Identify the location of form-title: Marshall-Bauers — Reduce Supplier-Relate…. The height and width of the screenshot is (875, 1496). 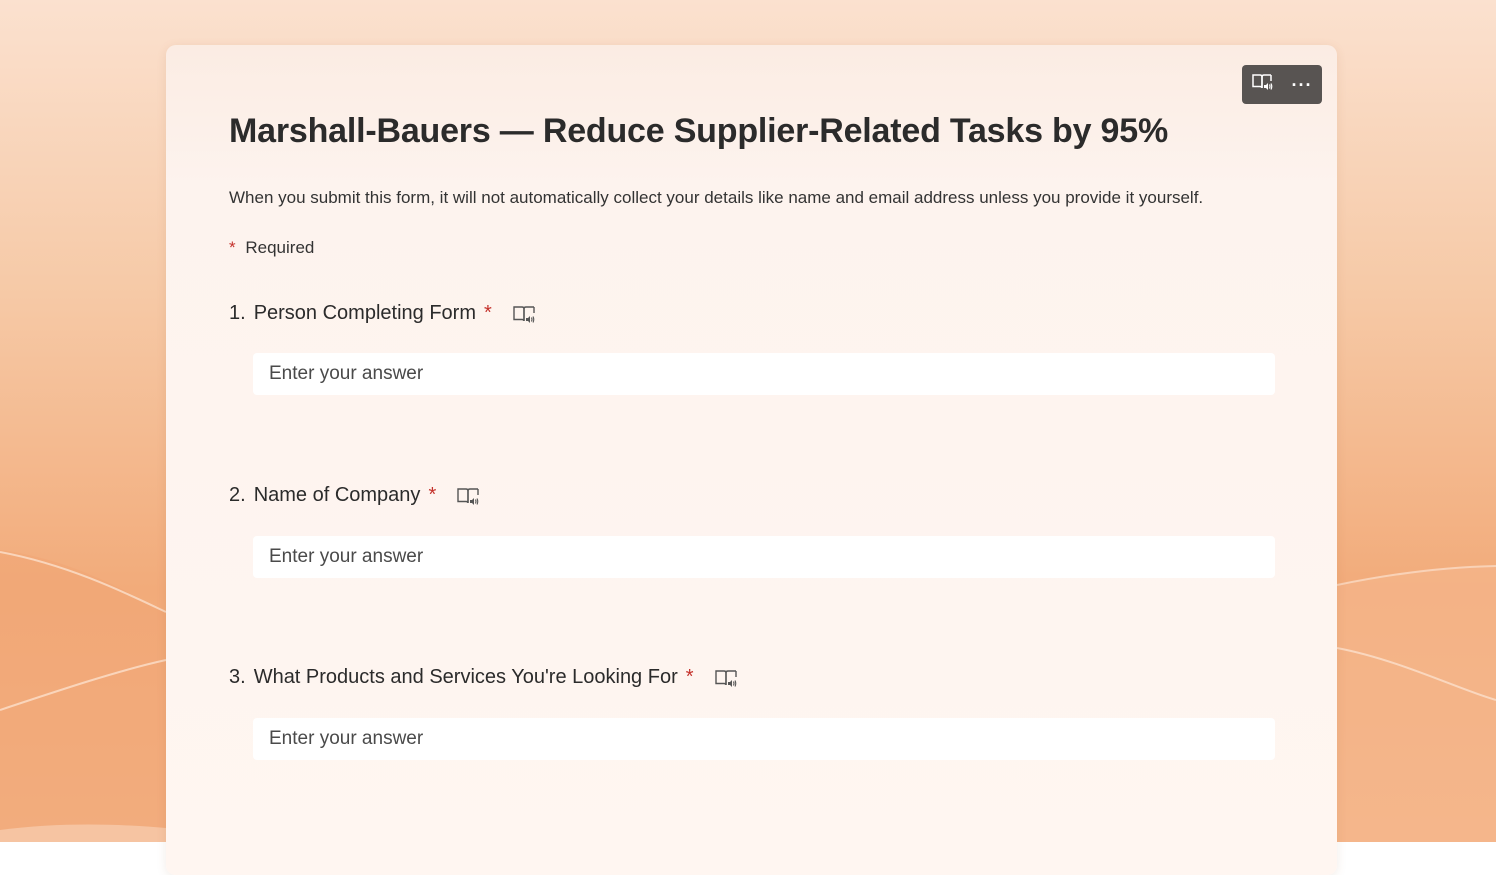
(699, 131).